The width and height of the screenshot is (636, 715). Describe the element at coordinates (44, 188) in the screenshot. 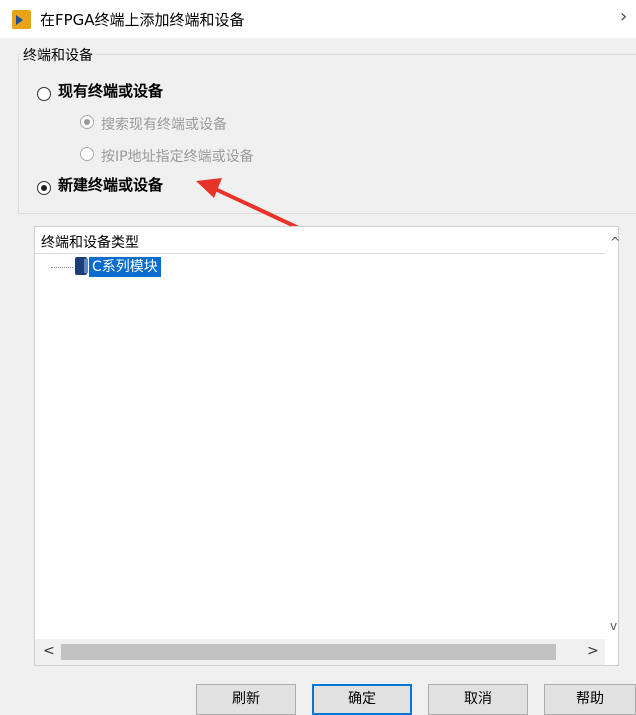

I see `new-radio` at that location.